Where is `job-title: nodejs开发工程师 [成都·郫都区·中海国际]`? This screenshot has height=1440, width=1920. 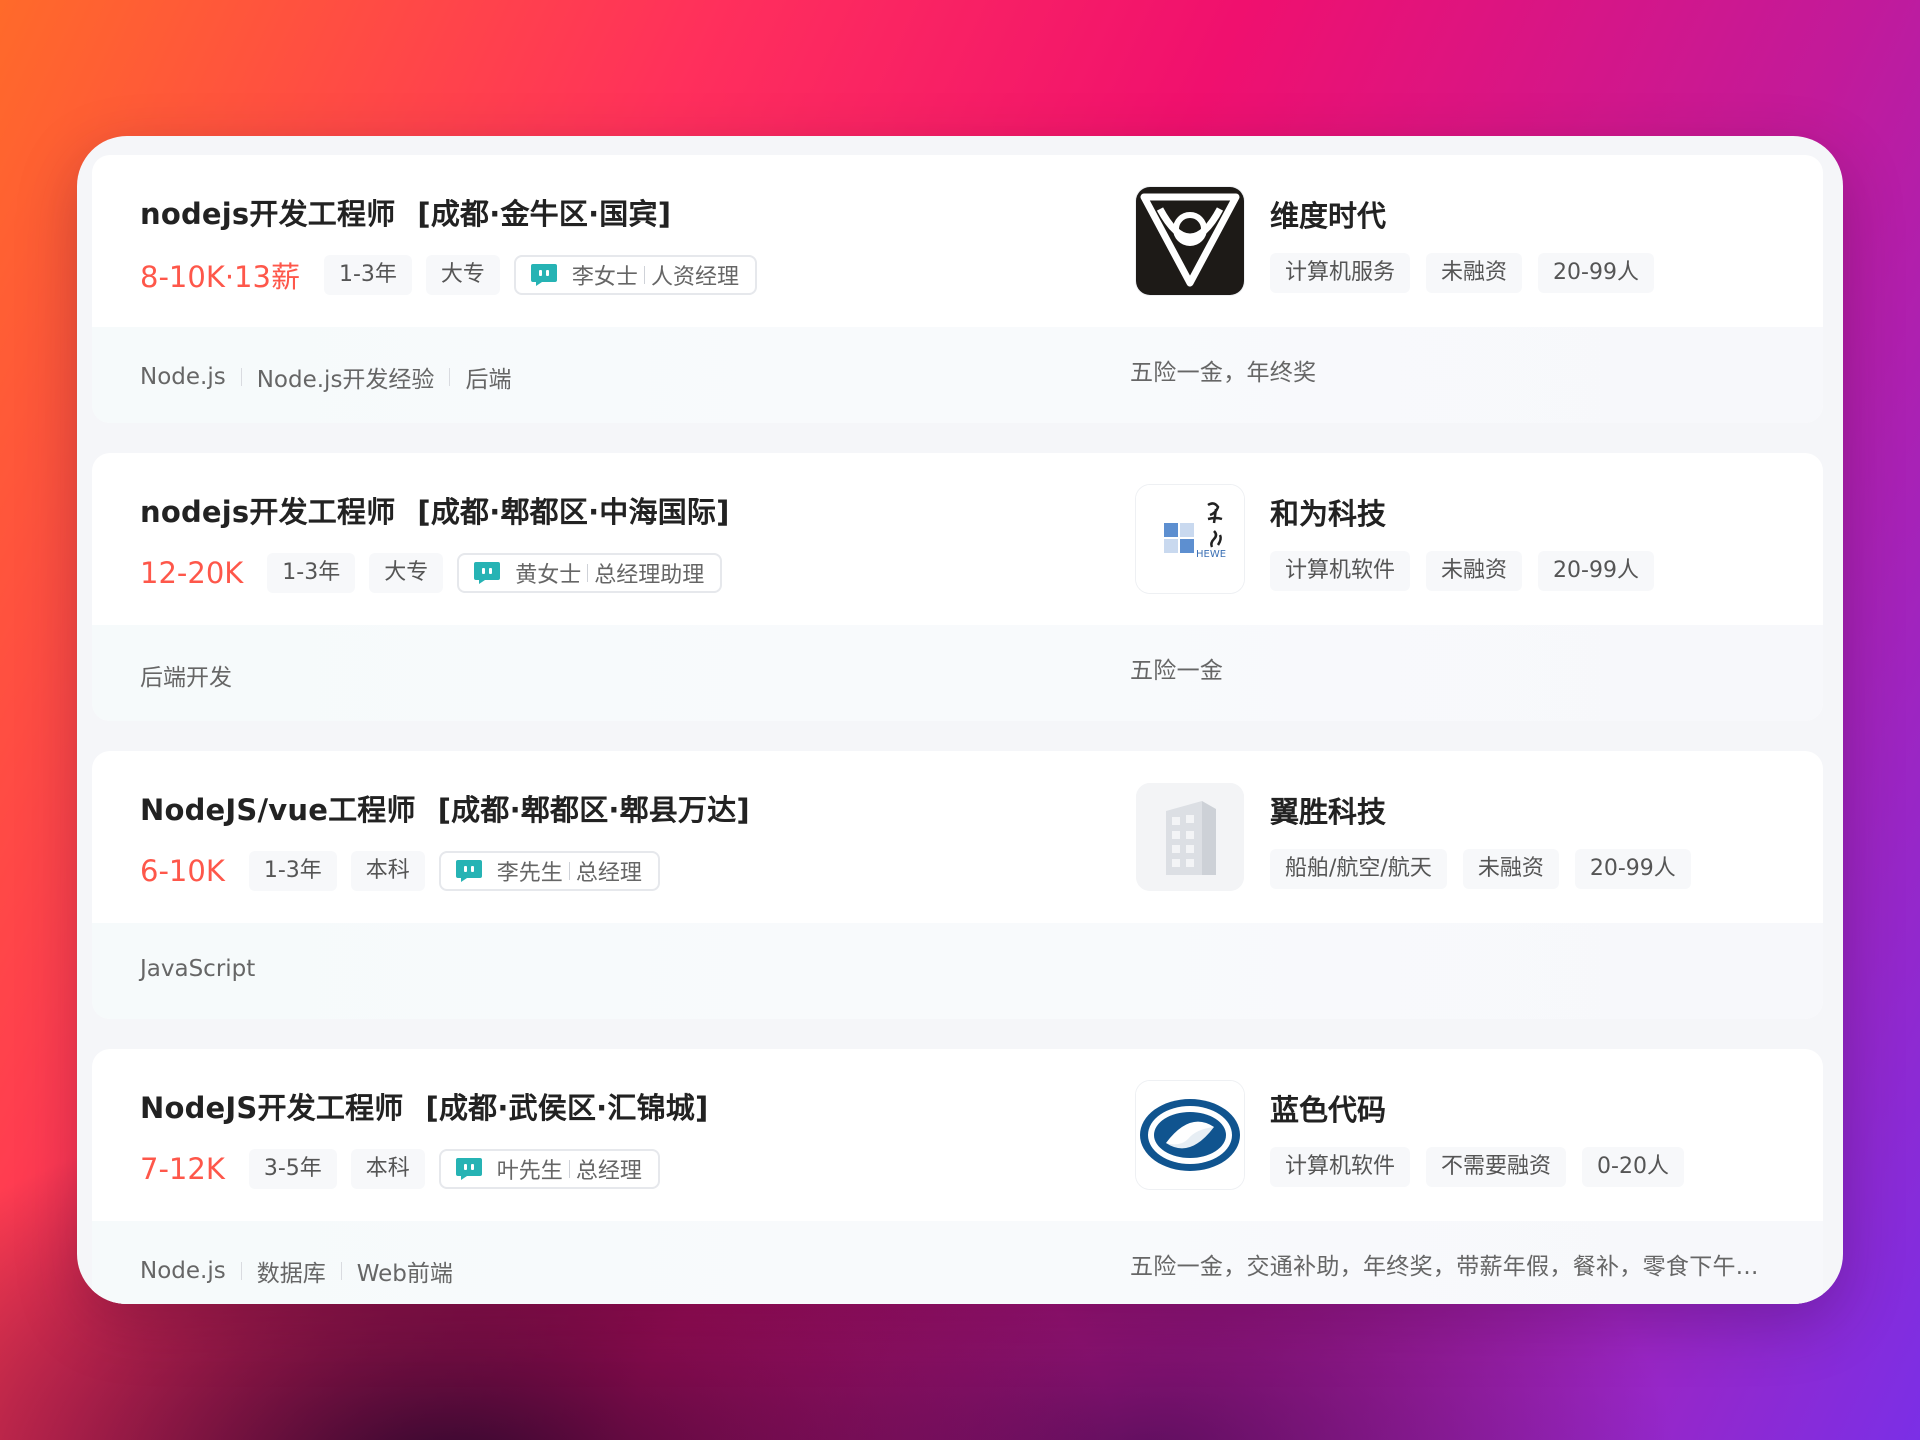 job-title: nodejs开发工程师 [成都·郫都区·中海国际] is located at coordinates (435, 510).